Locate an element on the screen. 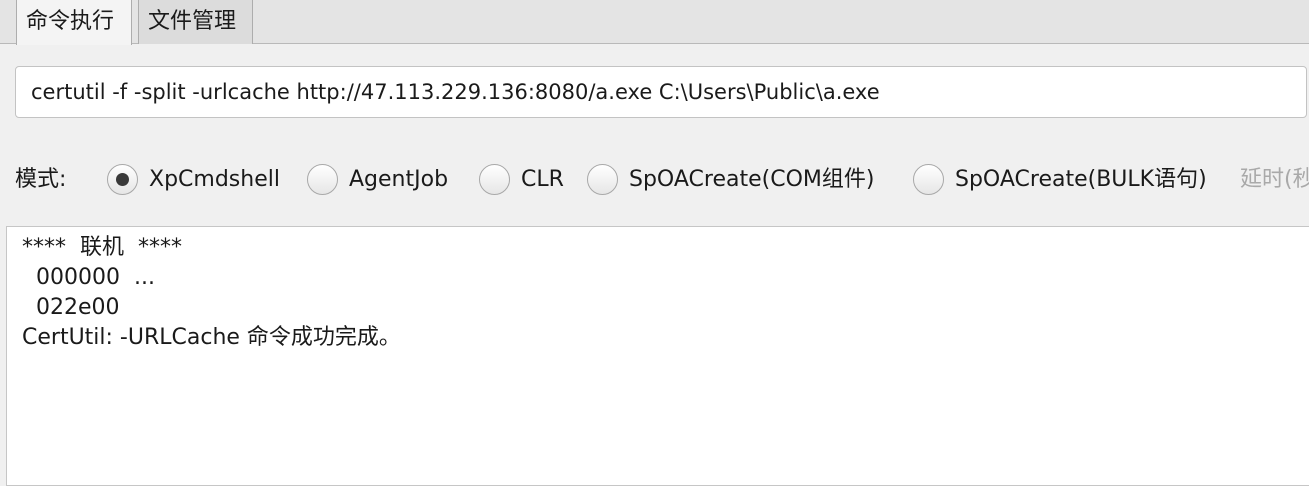 Image resolution: width=1309 pixels, height=486 pixels. radio-label-agentjob: AgentJob is located at coordinates (399, 179).